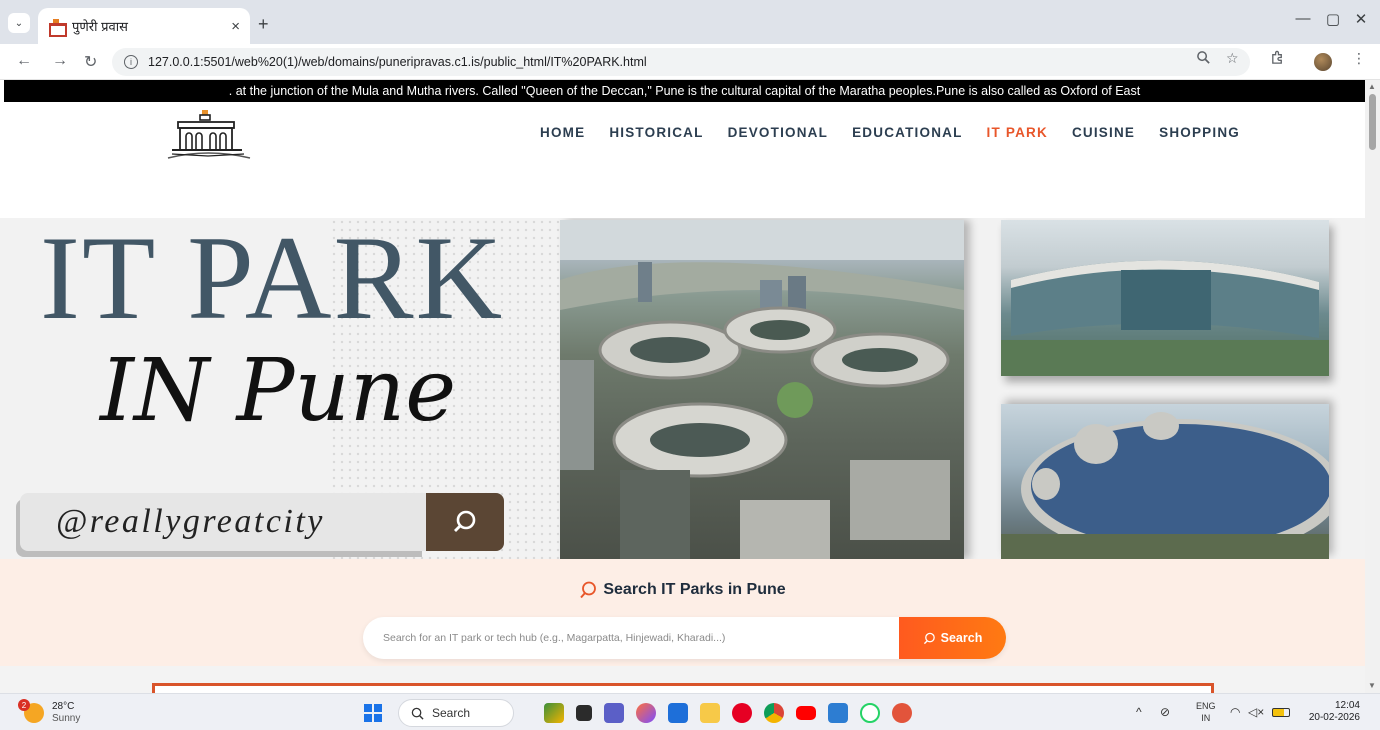  What do you see at coordinates (1017, 132) in the screenshot?
I see `nav-it-park: IT PARK` at bounding box center [1017, 132].